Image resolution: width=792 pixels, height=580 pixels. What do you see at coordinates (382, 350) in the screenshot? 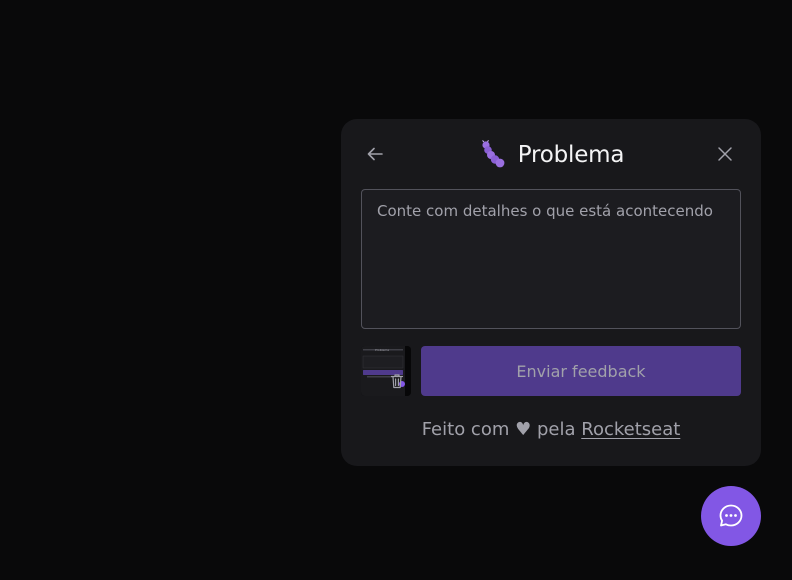
I see `svg-text: Problema` at bounding box center [382, 350].